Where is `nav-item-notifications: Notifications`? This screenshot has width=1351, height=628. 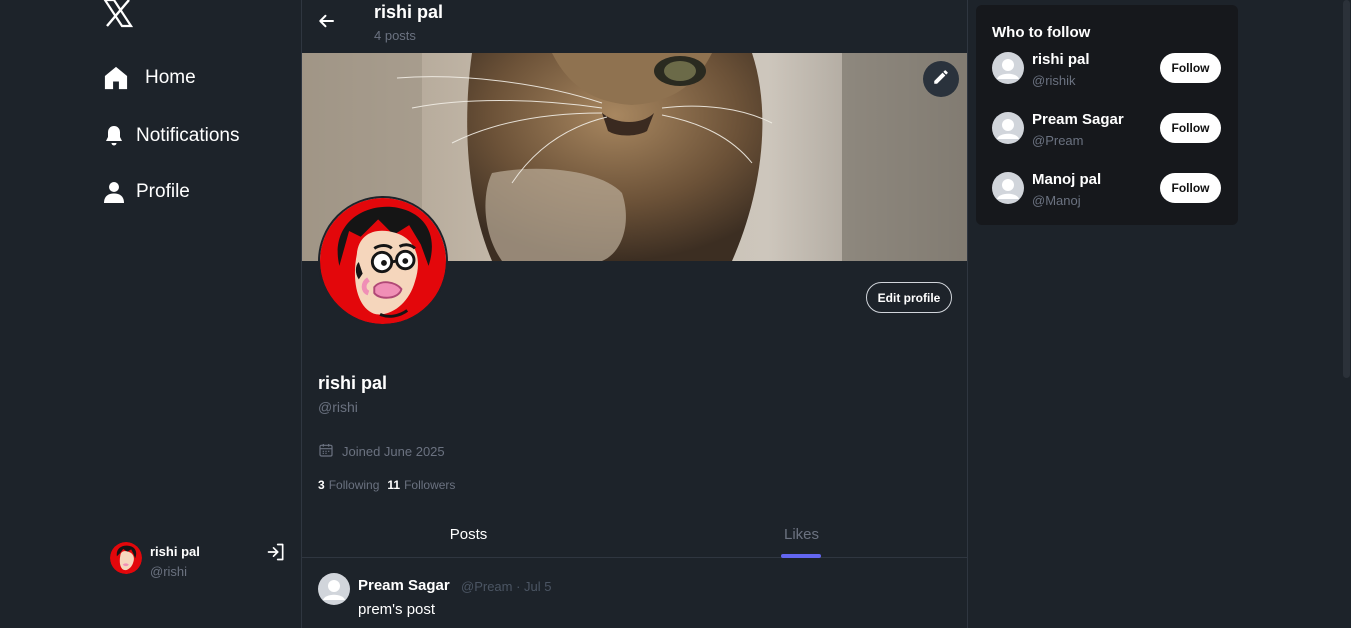
nav-item-notifications: Notifications is located at coordinates (171, 136).